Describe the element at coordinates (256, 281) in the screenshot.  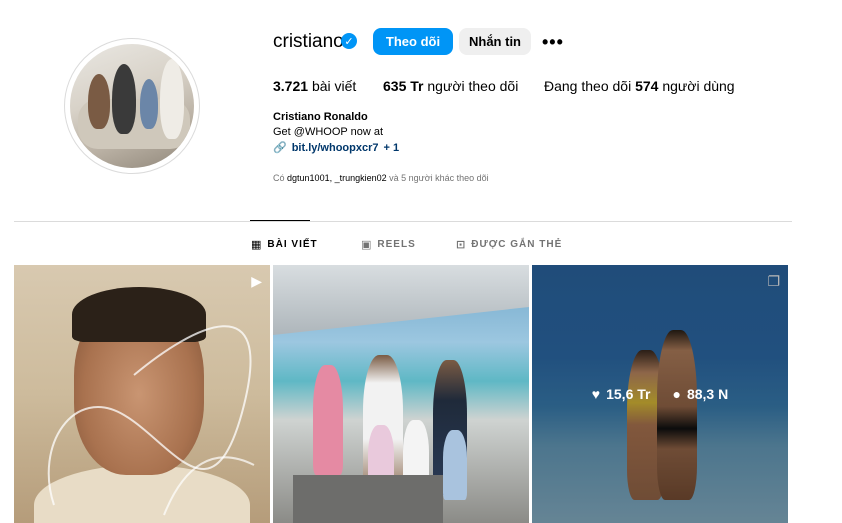
I see `reels-icon: ▶` at that location.